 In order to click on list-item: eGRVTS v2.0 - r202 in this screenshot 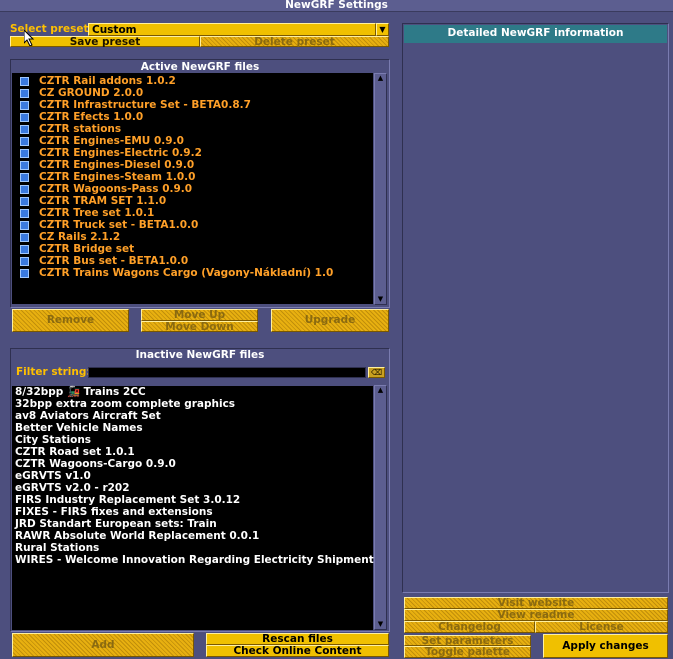, I will do `click(71, 488)`.